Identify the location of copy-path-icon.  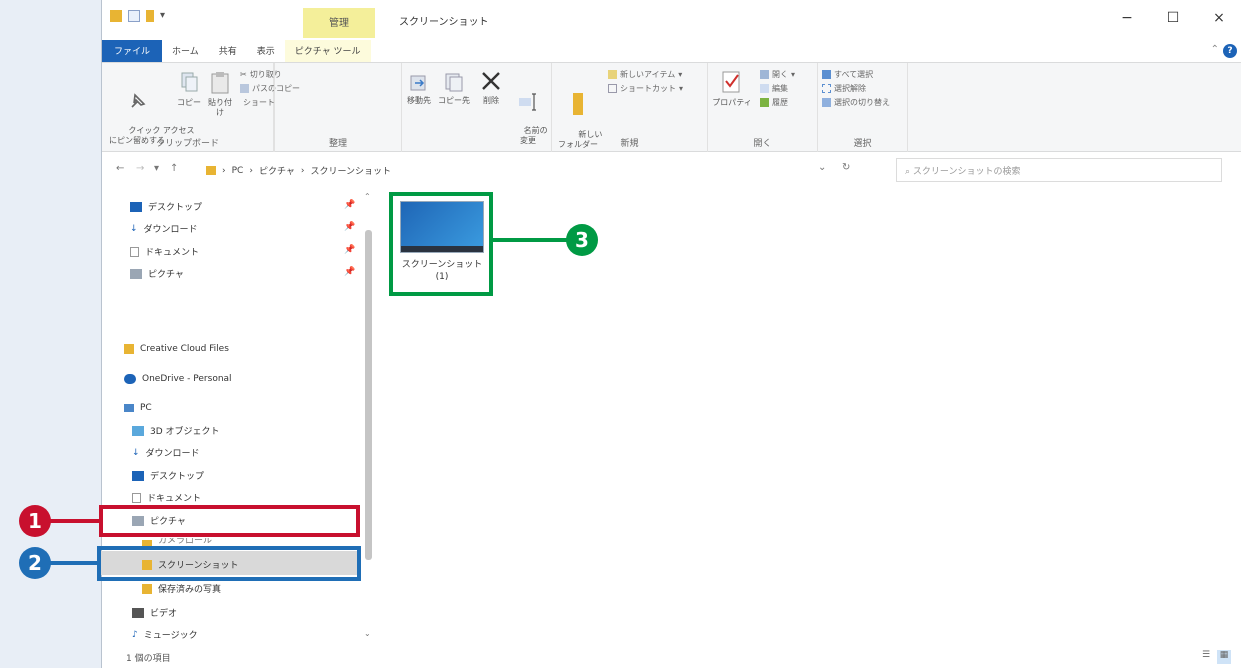
(244, 88).